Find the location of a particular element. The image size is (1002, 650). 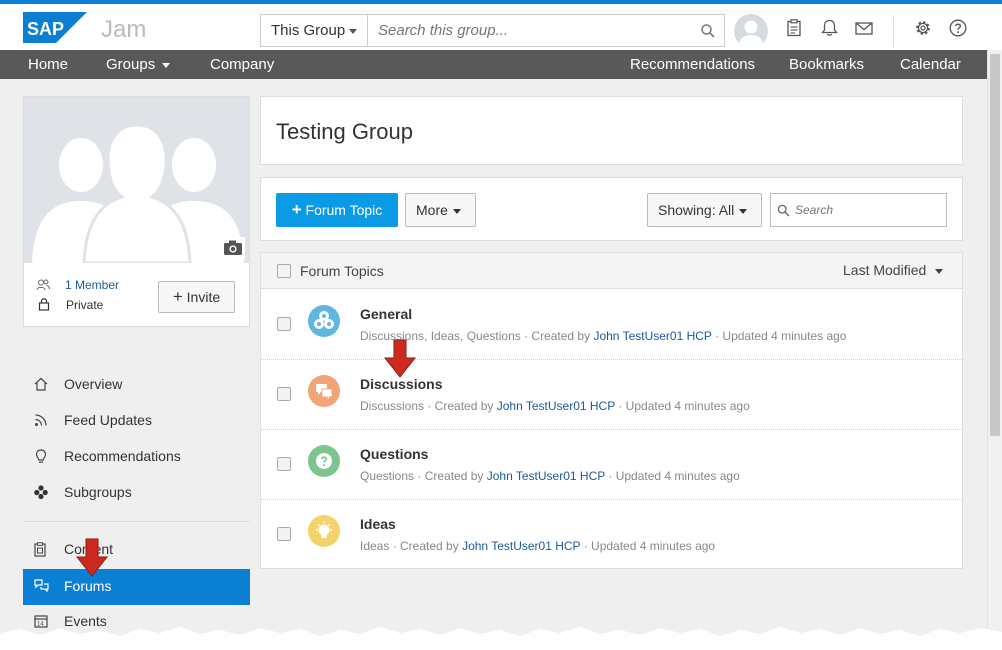

rss-icon is located at coordinates (41, 420).